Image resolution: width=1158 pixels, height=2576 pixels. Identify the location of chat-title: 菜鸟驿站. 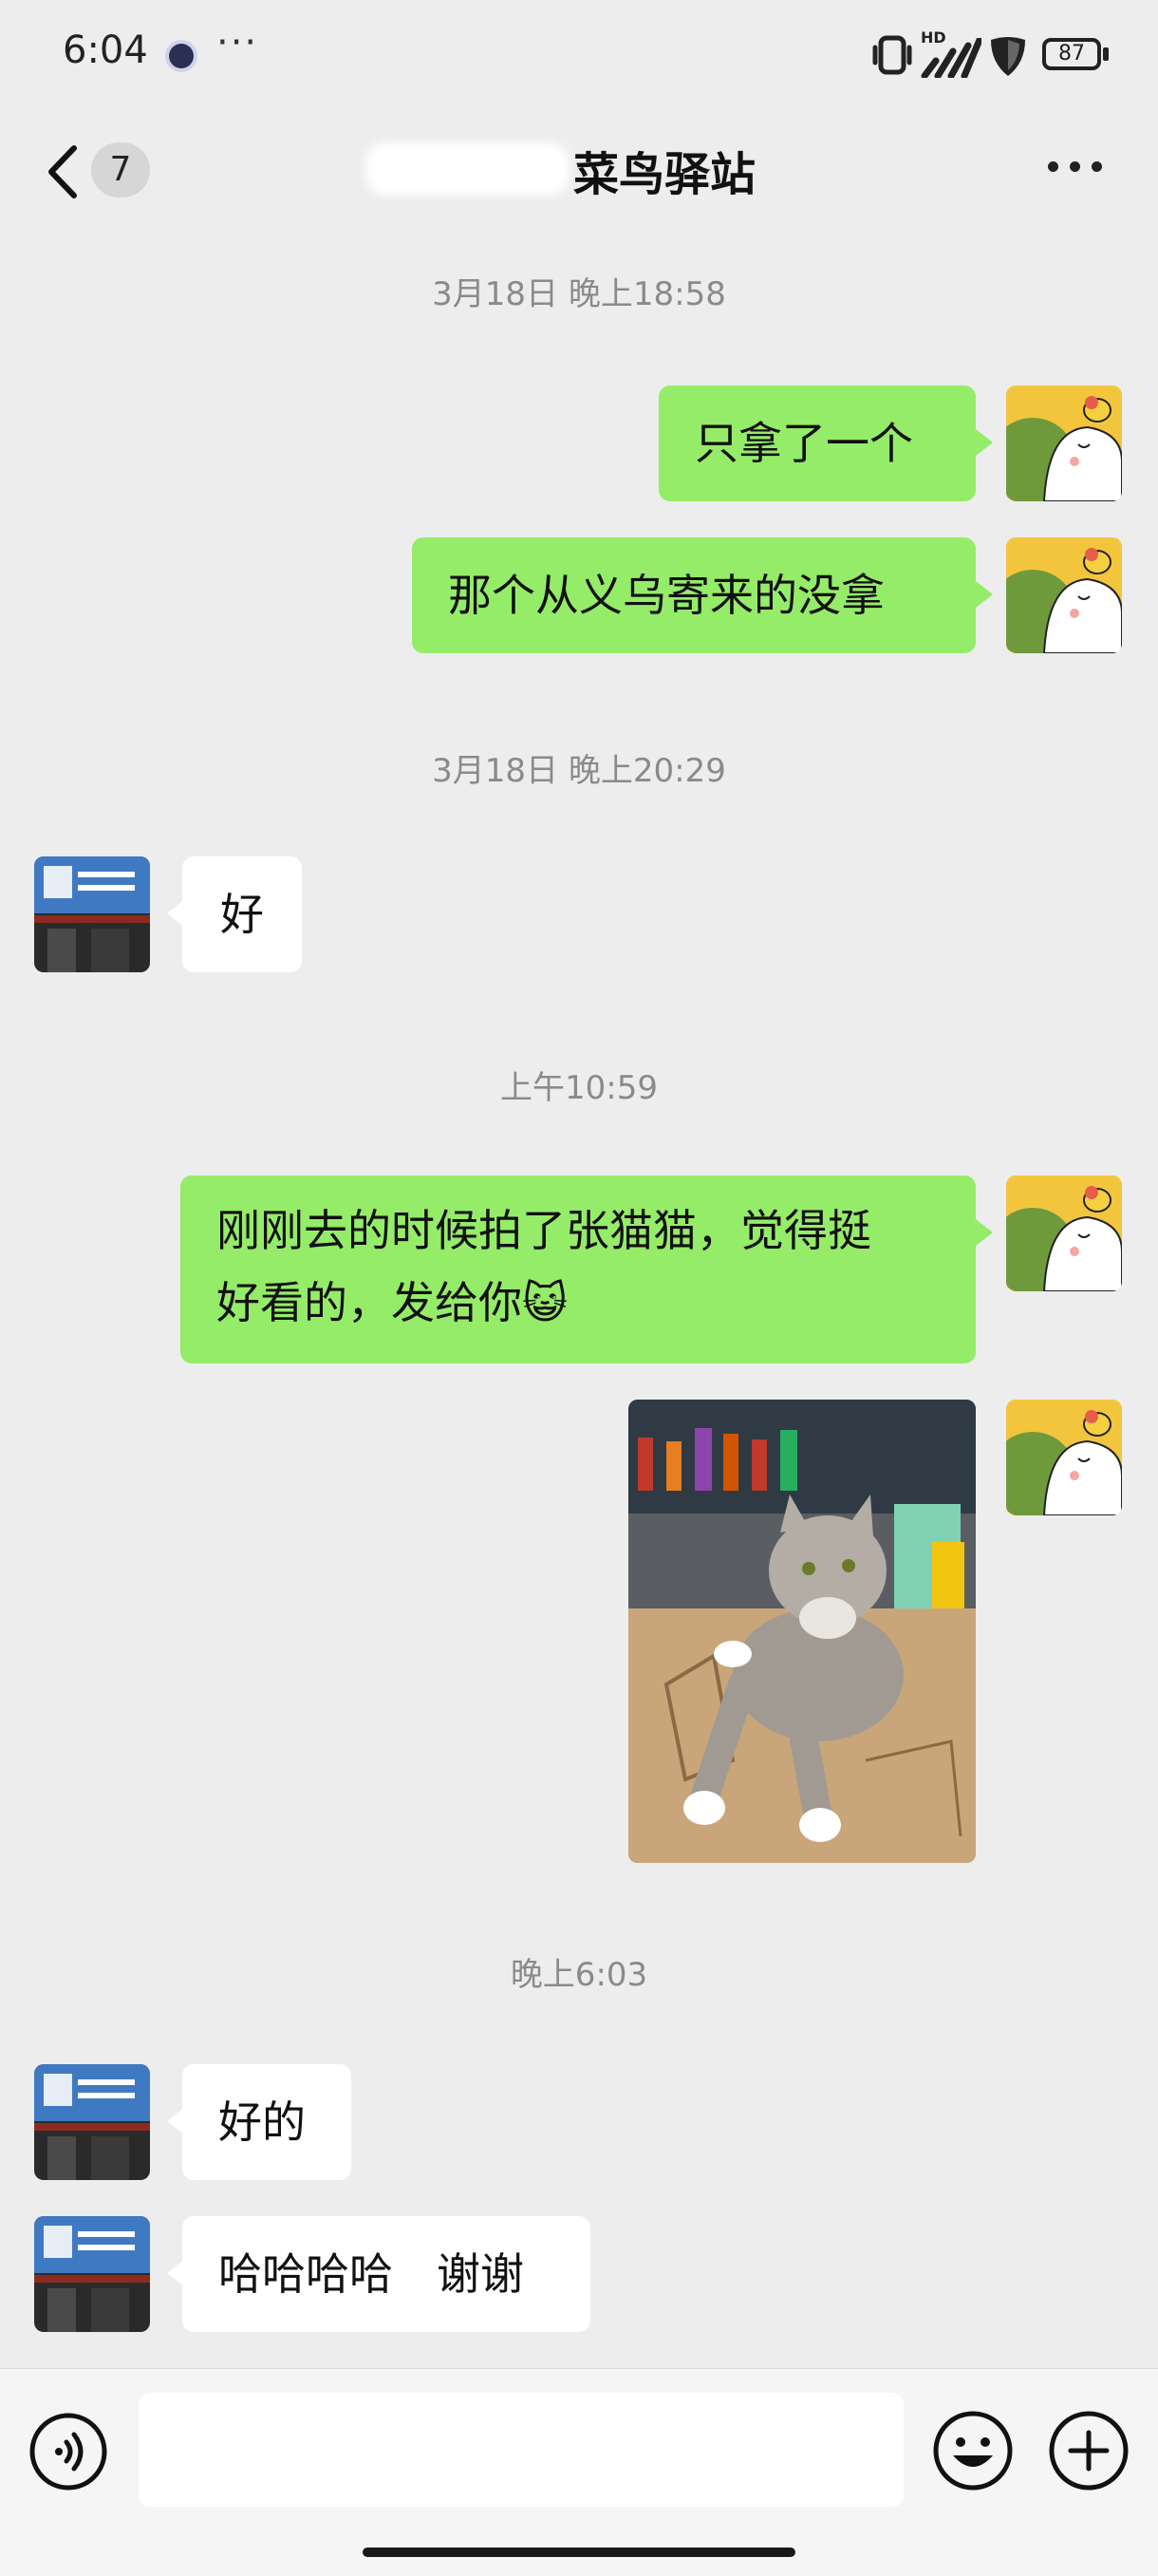
(664, 174).